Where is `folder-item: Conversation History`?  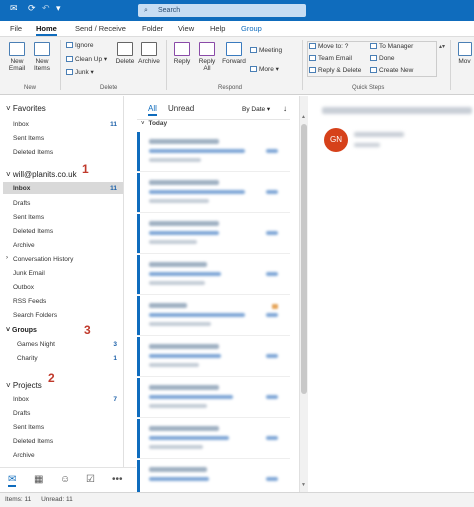
folder-item: Conversation History is located at coordinates (43, 259).